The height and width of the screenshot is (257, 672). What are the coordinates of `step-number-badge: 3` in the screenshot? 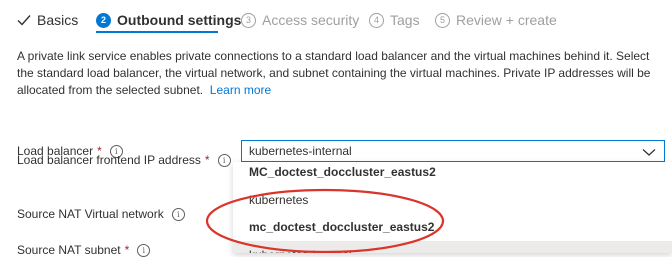 It's located at (248, 20).